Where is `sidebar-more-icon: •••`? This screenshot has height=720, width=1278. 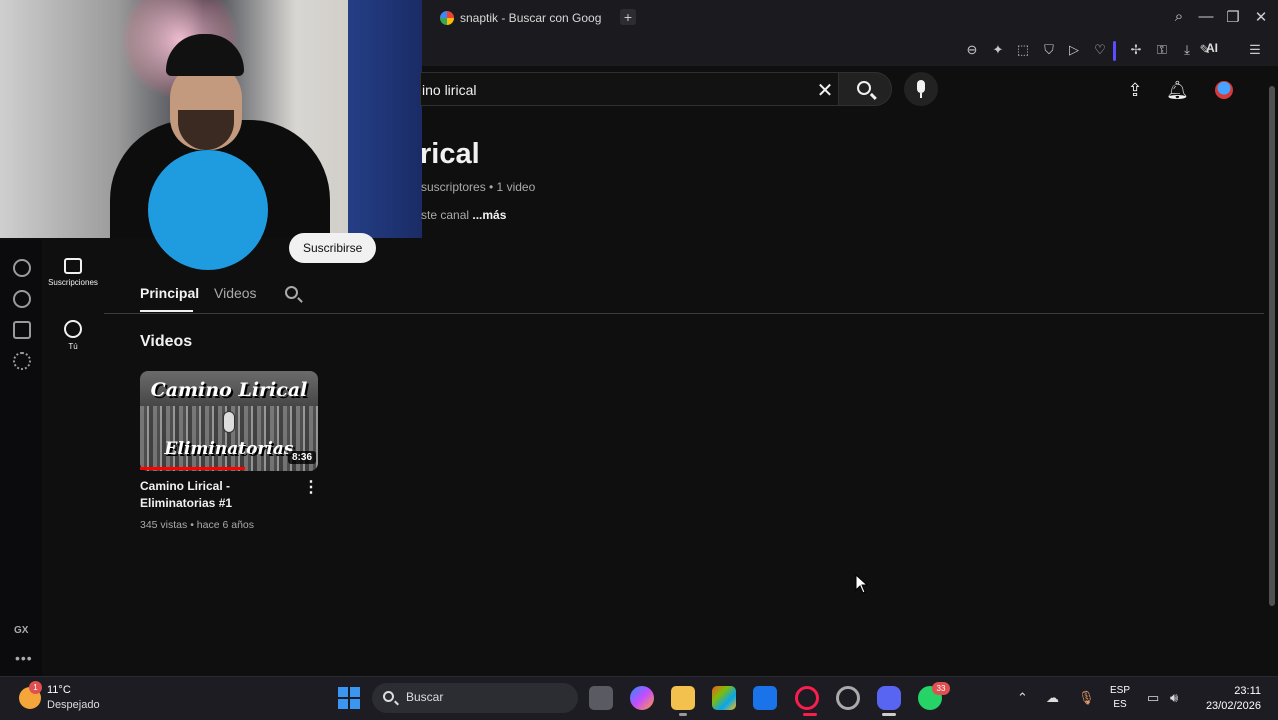
sidebar-more-icon: ••• is located at coordinates (24, 658).